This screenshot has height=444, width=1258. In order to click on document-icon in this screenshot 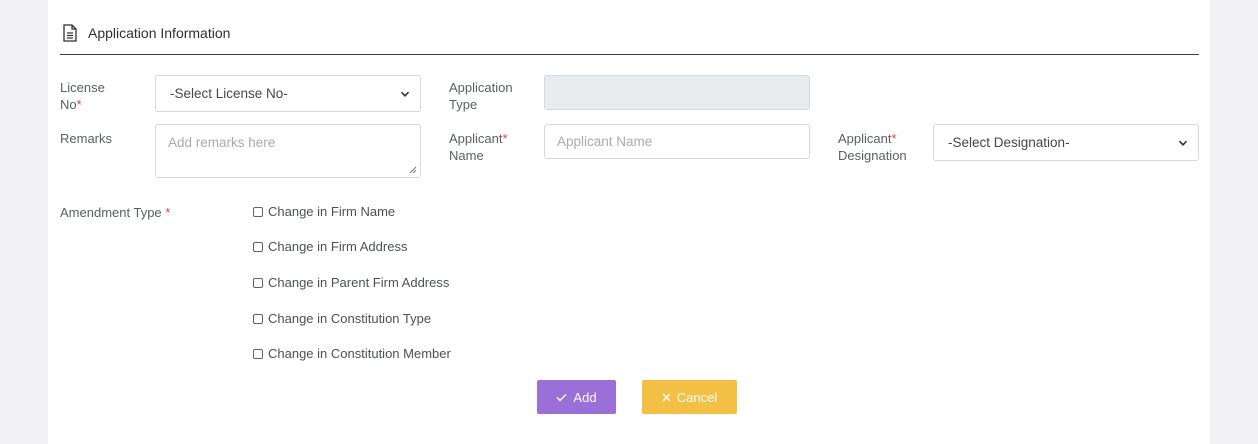, I will do `click(70, 33)`.